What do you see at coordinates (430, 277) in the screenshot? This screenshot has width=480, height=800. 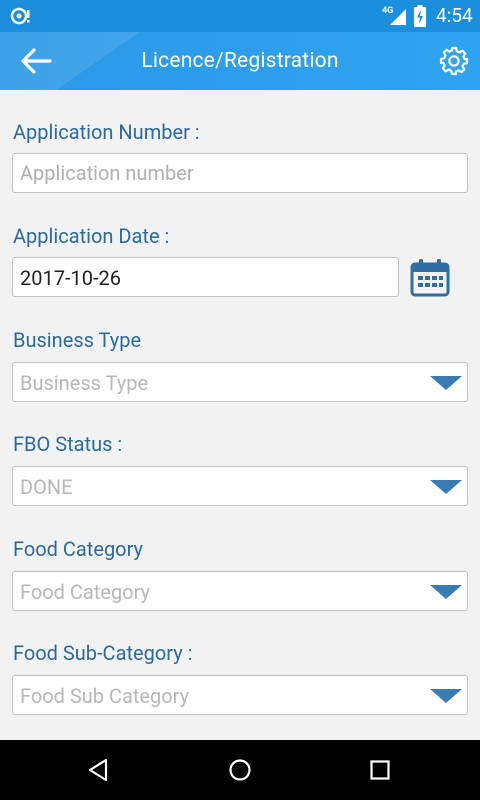 I see `calendar-icon` at bounding box center [430, 277].